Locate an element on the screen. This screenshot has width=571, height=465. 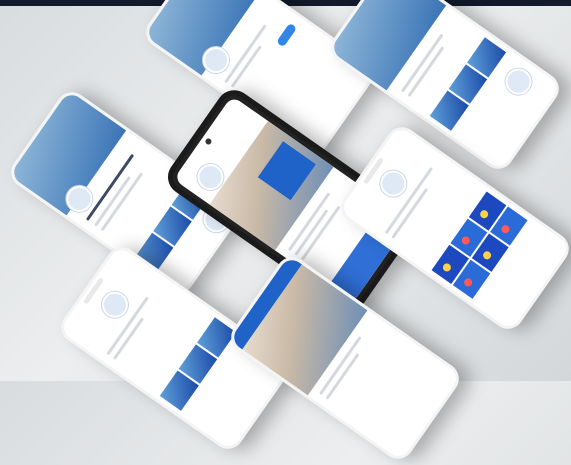
camera-dot is located at coordinates (208, 141).